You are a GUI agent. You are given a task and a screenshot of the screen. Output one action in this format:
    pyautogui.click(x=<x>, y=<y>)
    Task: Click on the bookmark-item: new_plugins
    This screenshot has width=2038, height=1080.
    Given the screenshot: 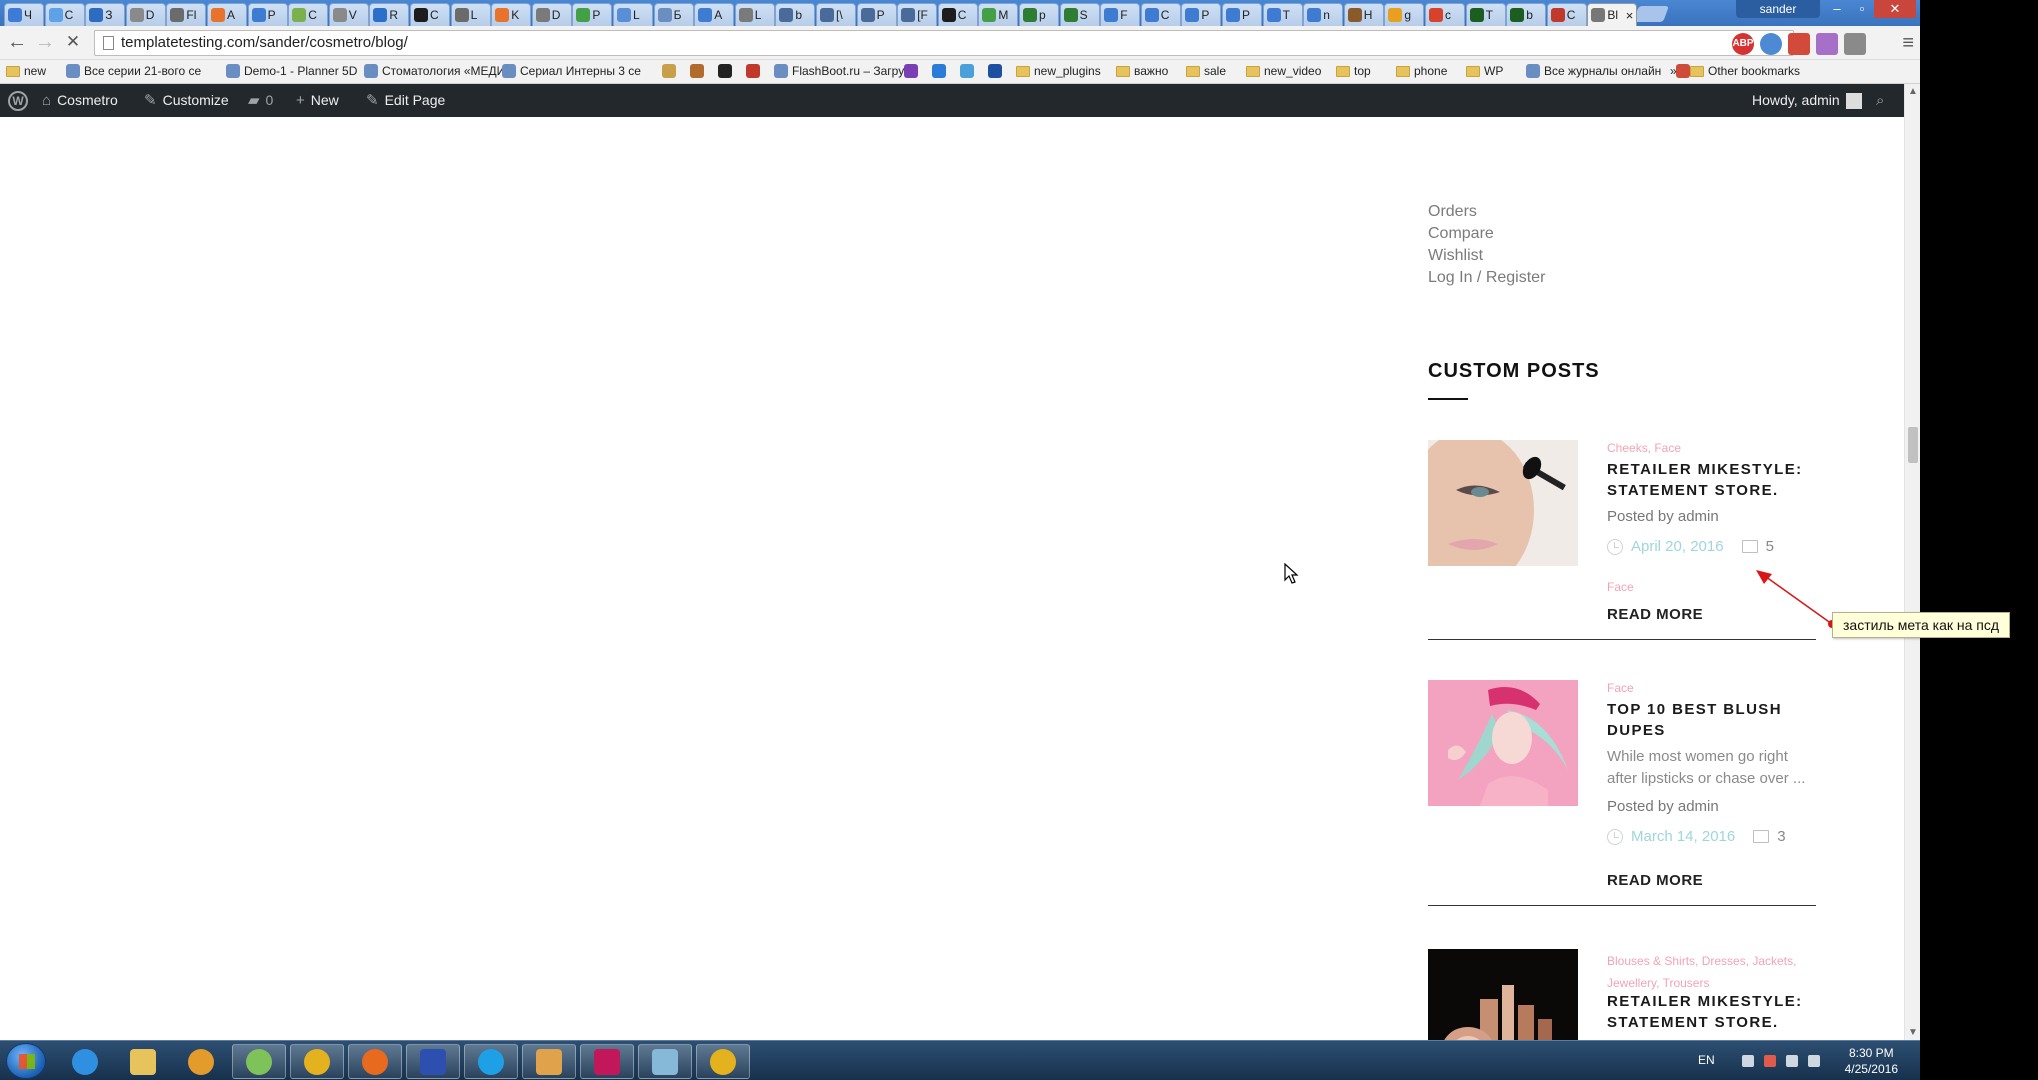 What is the action you would take?
    pyautogui.click(x=1058, y=71)
    